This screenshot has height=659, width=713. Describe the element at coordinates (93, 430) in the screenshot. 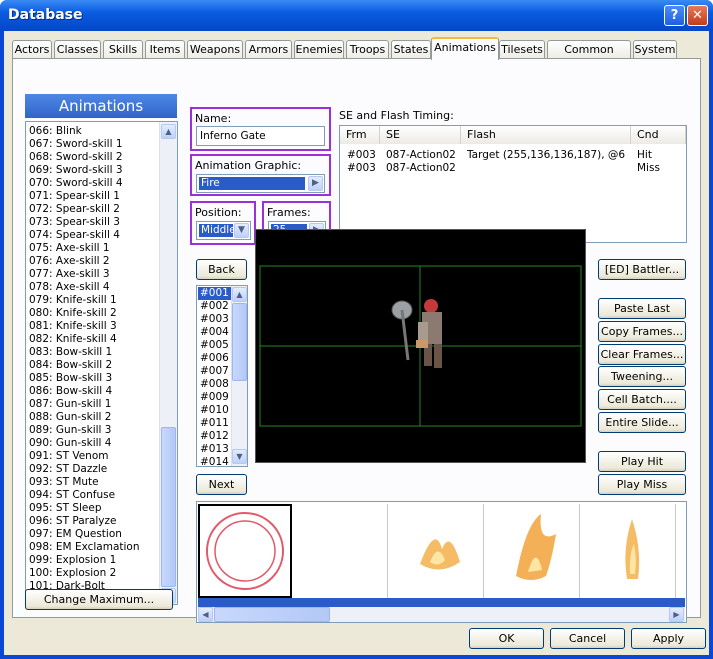

I see `animation-list-item: 089: Gun-skill 3` at that location.